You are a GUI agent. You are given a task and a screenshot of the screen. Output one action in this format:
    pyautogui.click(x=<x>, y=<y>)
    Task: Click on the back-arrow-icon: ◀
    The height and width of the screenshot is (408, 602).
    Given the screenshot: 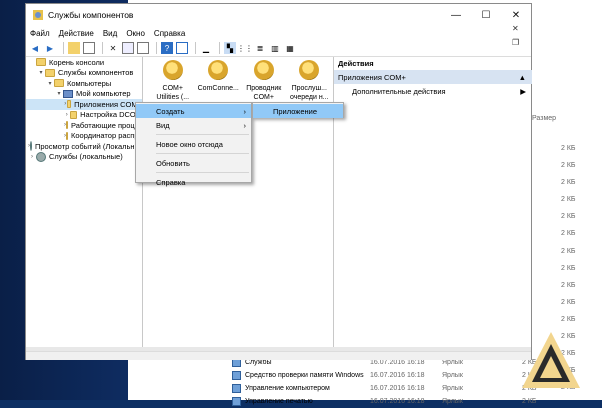 What is the action you would take?
    pyautogui.click(x=35, y=48)
    